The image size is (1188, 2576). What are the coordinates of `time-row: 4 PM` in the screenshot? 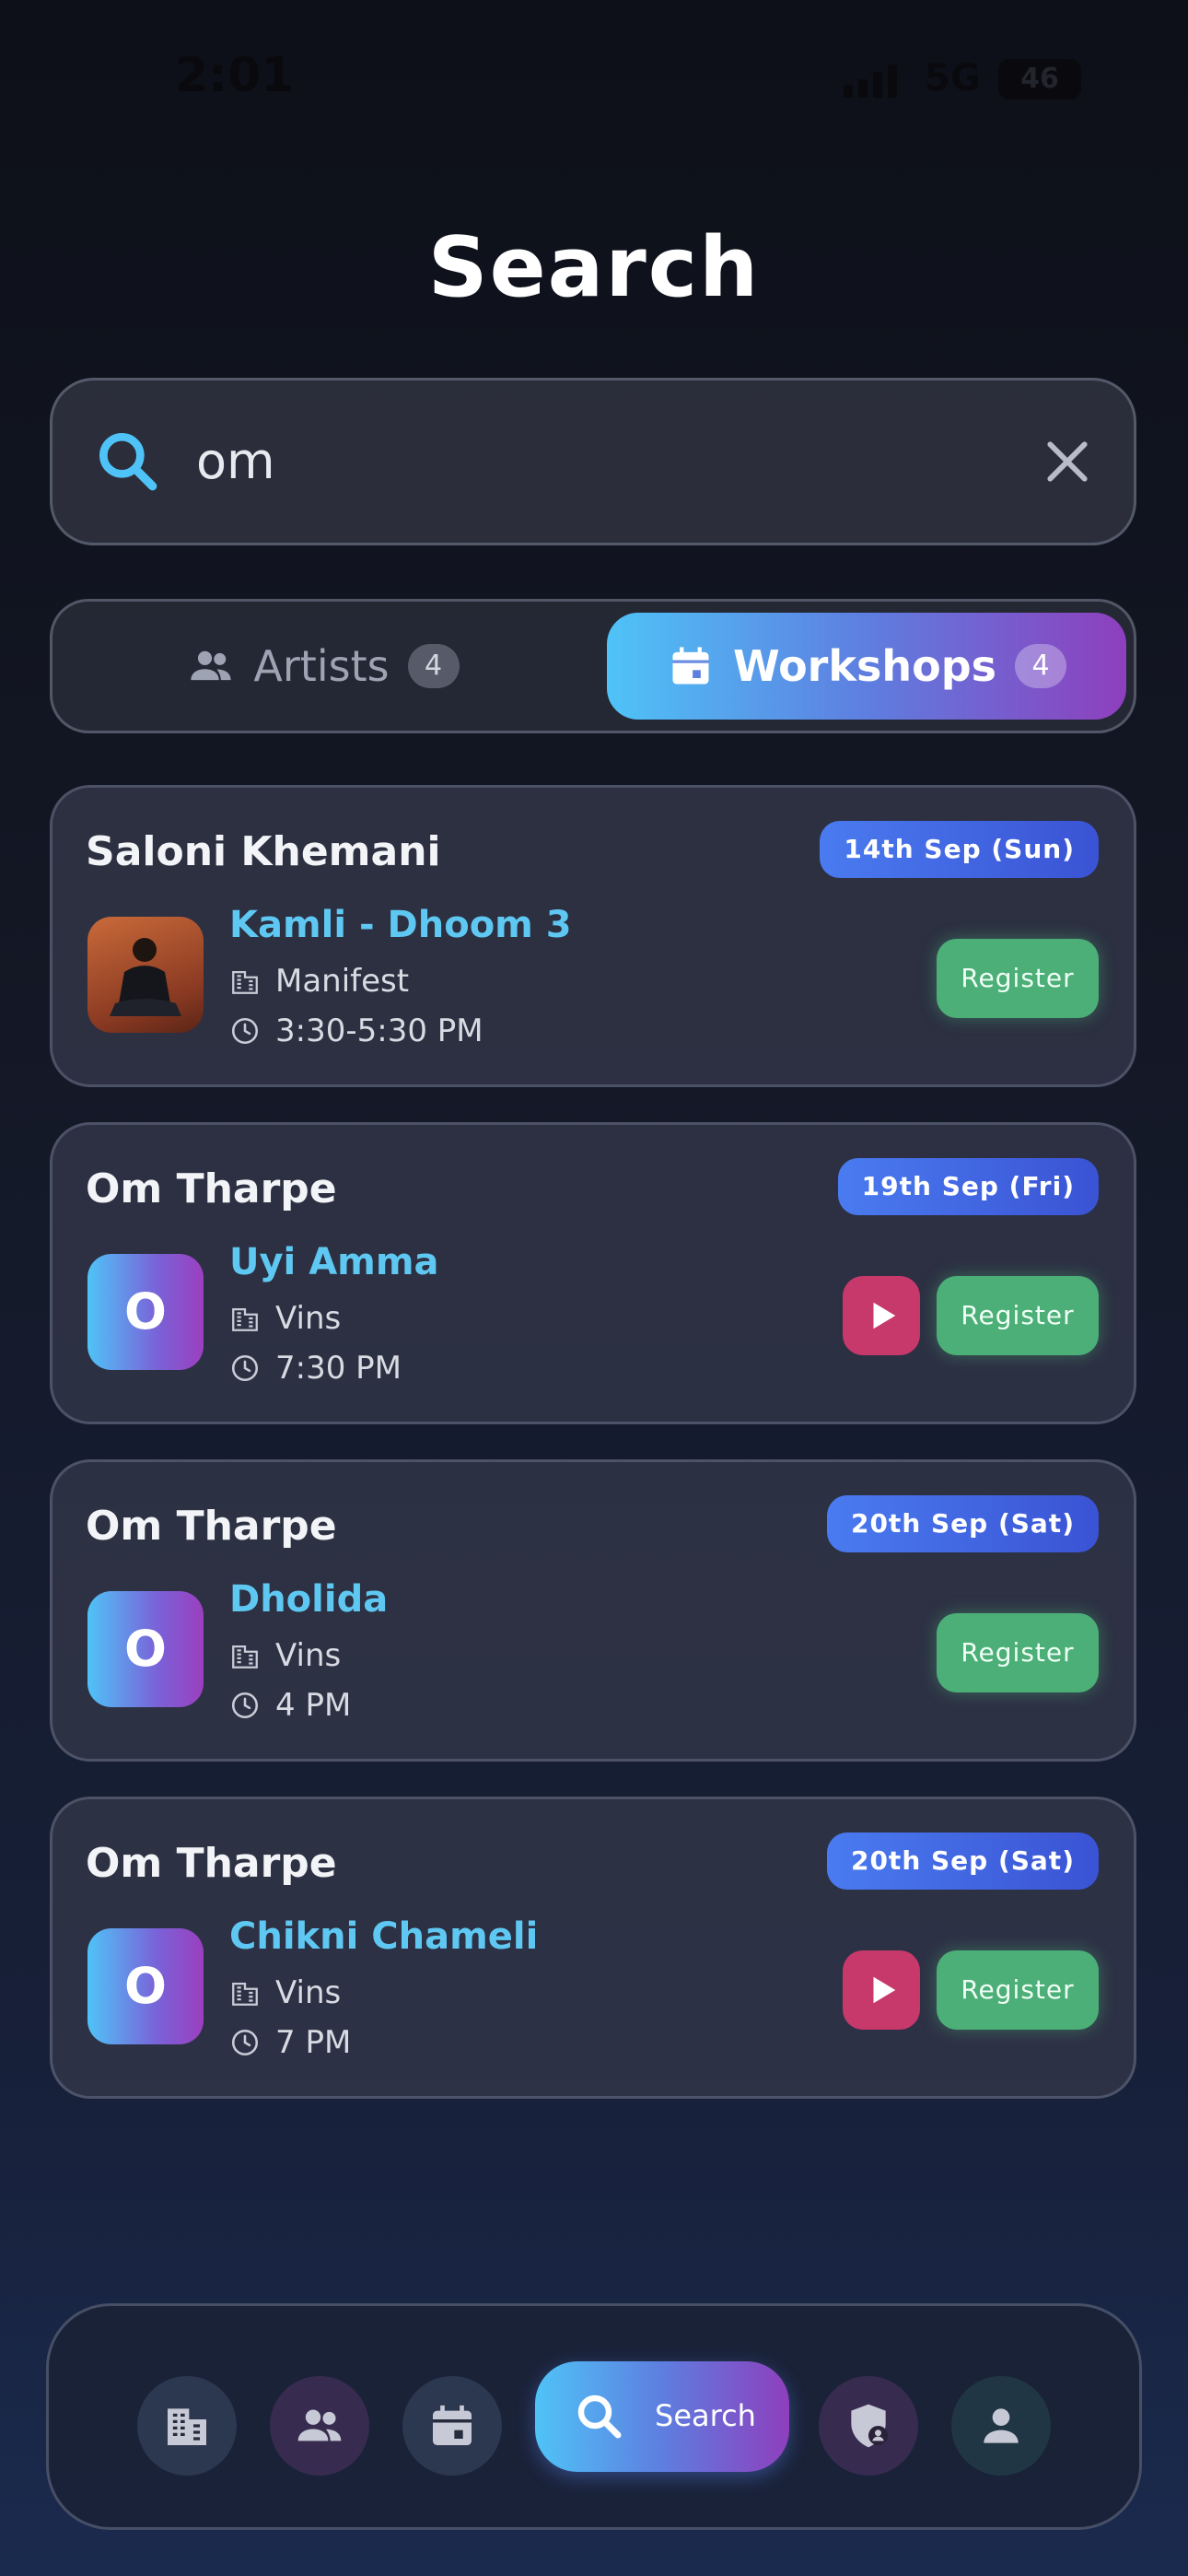 It's located at (290, 1705).